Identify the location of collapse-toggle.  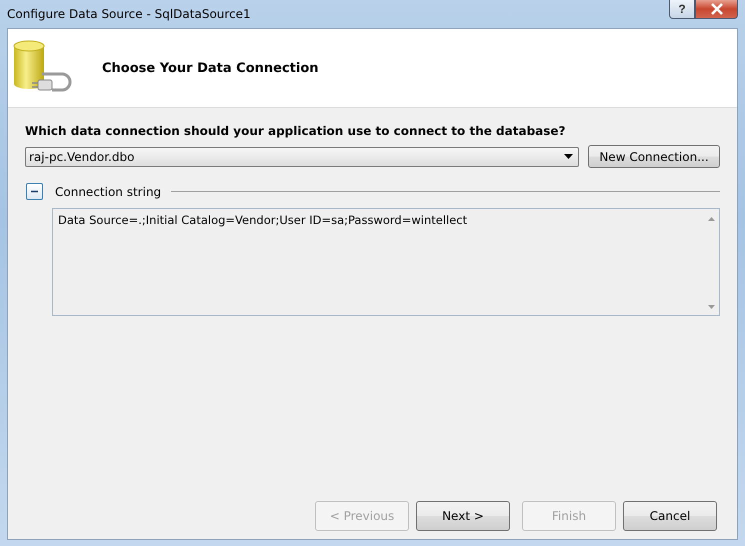
(34, 191).